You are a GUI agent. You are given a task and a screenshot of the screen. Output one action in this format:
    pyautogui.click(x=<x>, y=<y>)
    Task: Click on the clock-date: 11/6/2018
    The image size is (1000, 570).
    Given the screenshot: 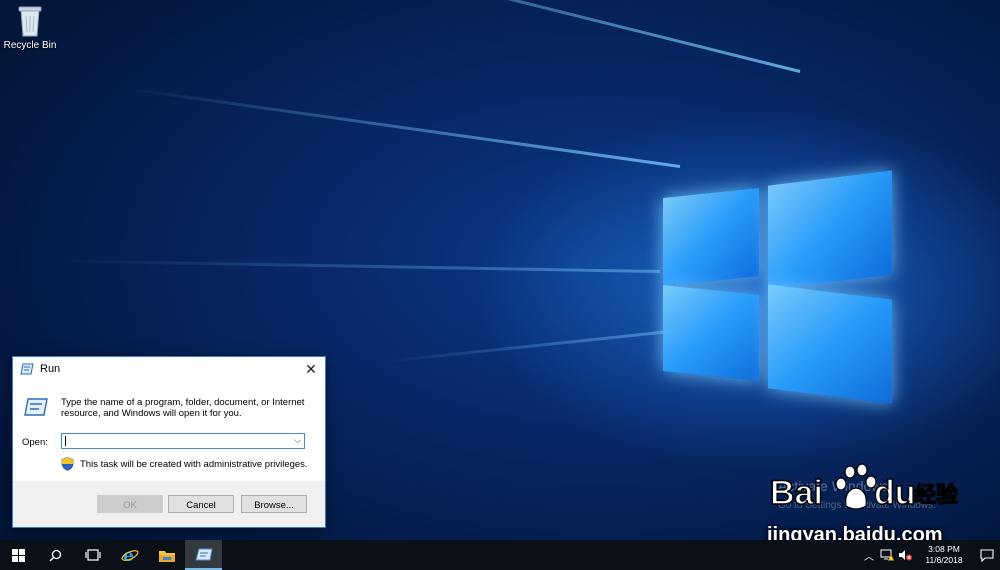 What is the action you would take?
    pyautogui.click(x=944, y=560)
    